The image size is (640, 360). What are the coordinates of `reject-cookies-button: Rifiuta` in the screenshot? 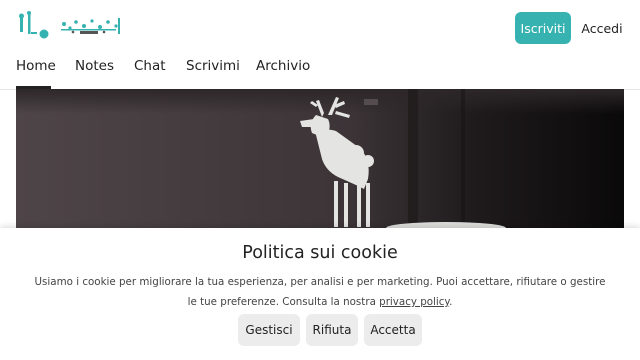 It's located at (332, 330).